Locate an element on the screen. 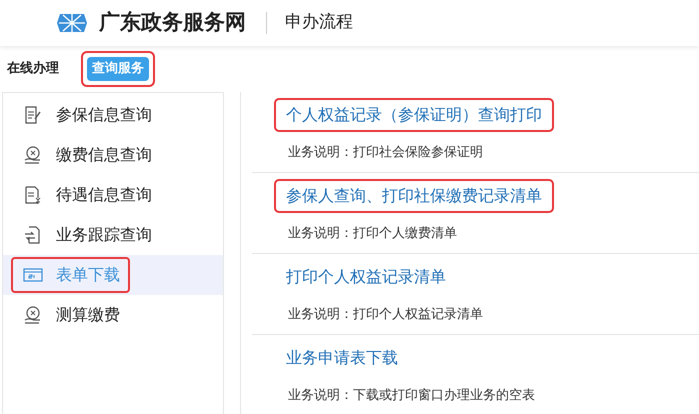  section-label: 在线办理 is located at coordinates (33, 69).